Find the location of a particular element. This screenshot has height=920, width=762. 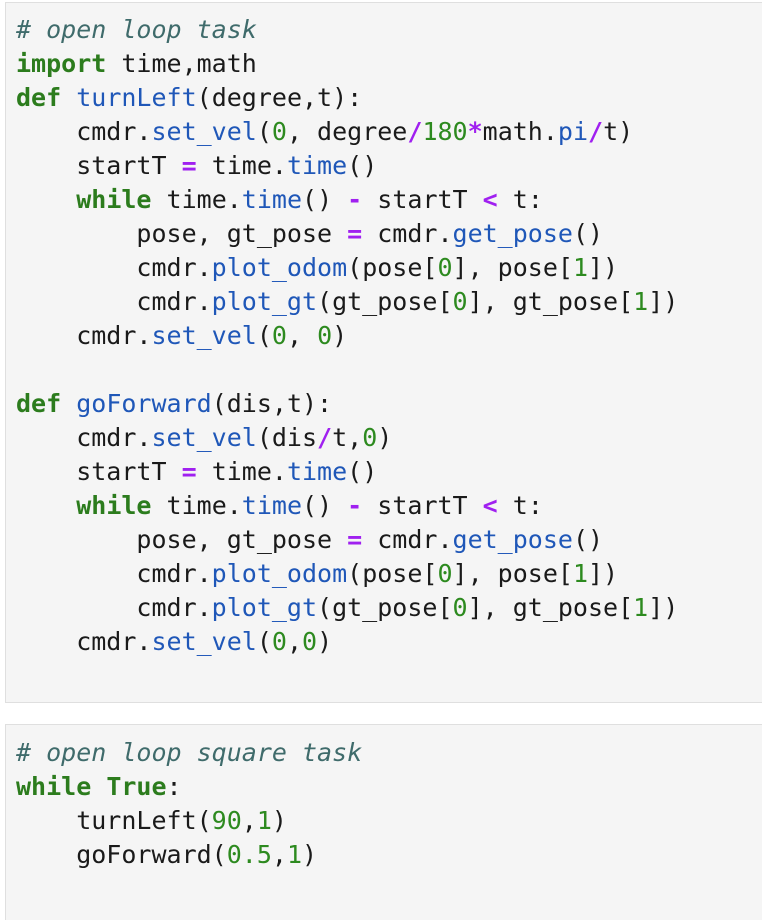

code-text: turnLeft( is located at coordinates (114, 820).